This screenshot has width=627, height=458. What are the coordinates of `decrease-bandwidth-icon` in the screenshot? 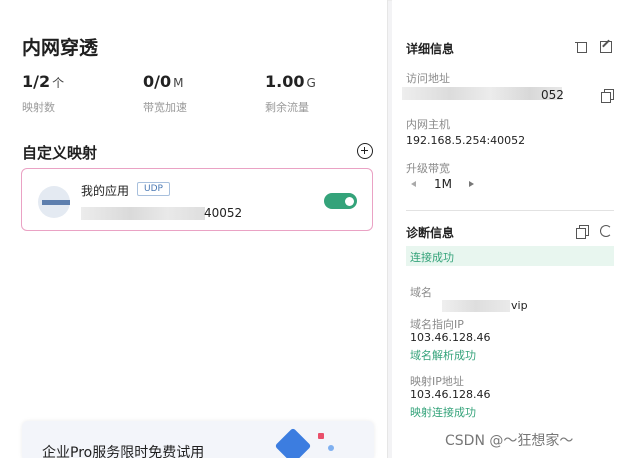 It's located at (413, 184).